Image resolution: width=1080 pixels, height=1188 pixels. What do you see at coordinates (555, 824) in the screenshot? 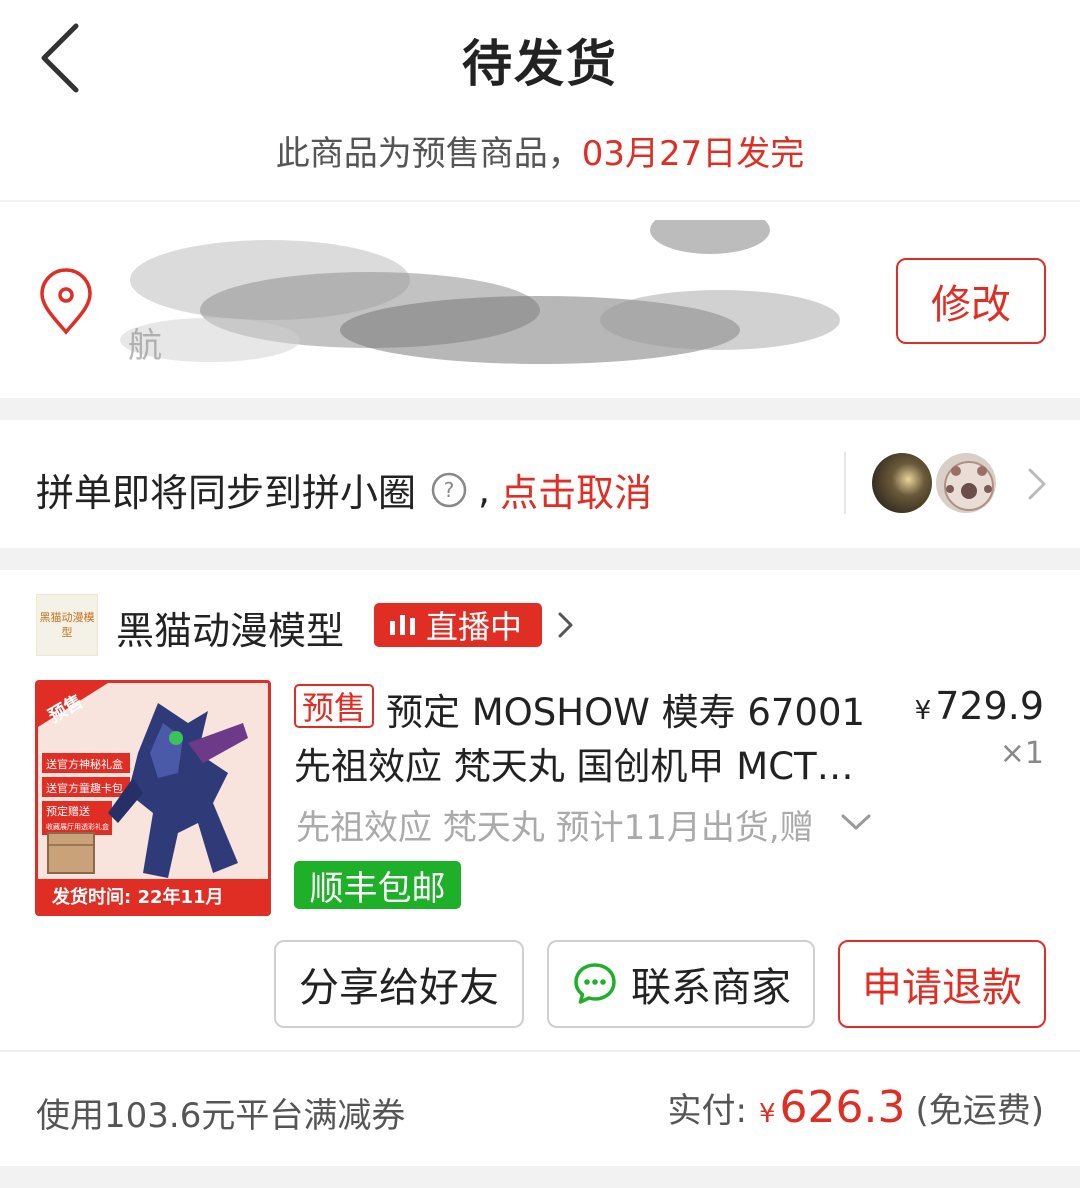
I see `product-spec: 先祖效应 梵天丸 预计11月出货,赠` at bounding box center [555, 824].